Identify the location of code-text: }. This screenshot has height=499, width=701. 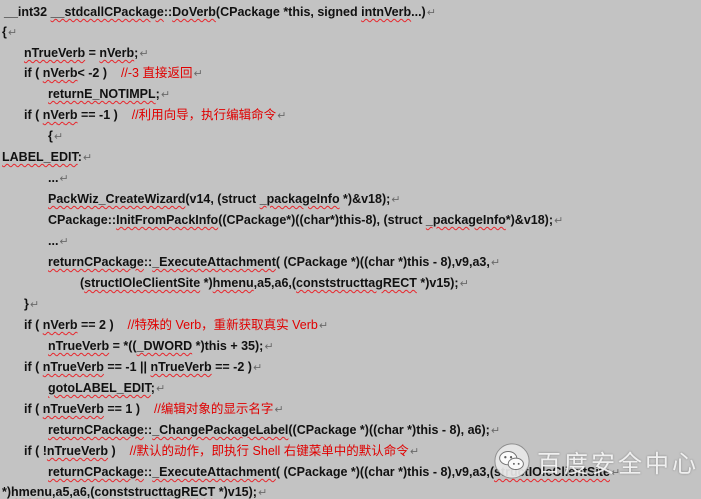
(26, 304).